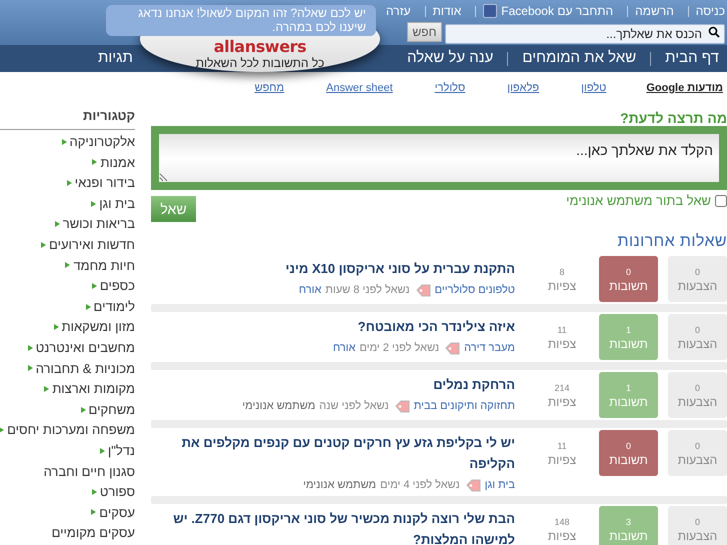 This screenshot has width=727, height=545. I want to click on category-item: משחקים, so click(111, 410).